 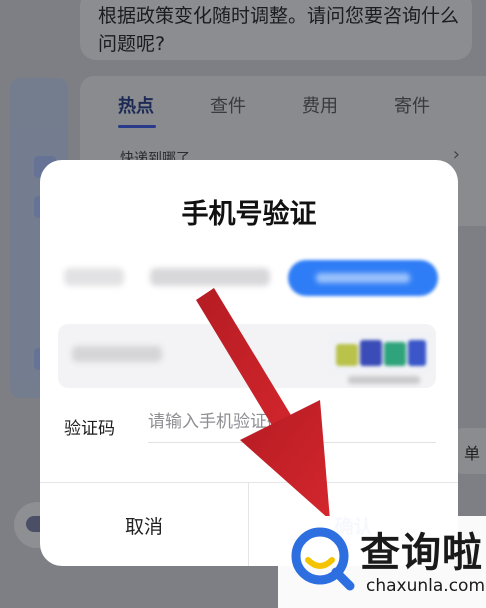 I want to click on right-edge-chip: 单, so click(x=471, y=451).